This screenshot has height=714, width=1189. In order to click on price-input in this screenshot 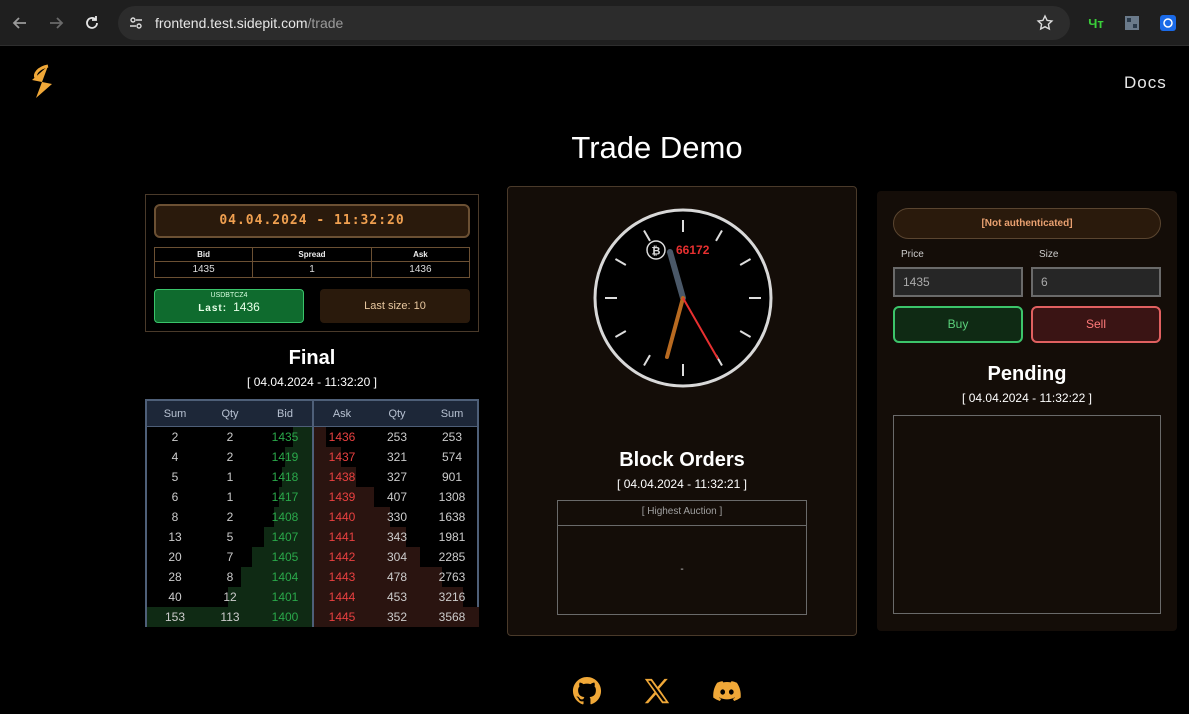, I will do `click(958, 282)`.